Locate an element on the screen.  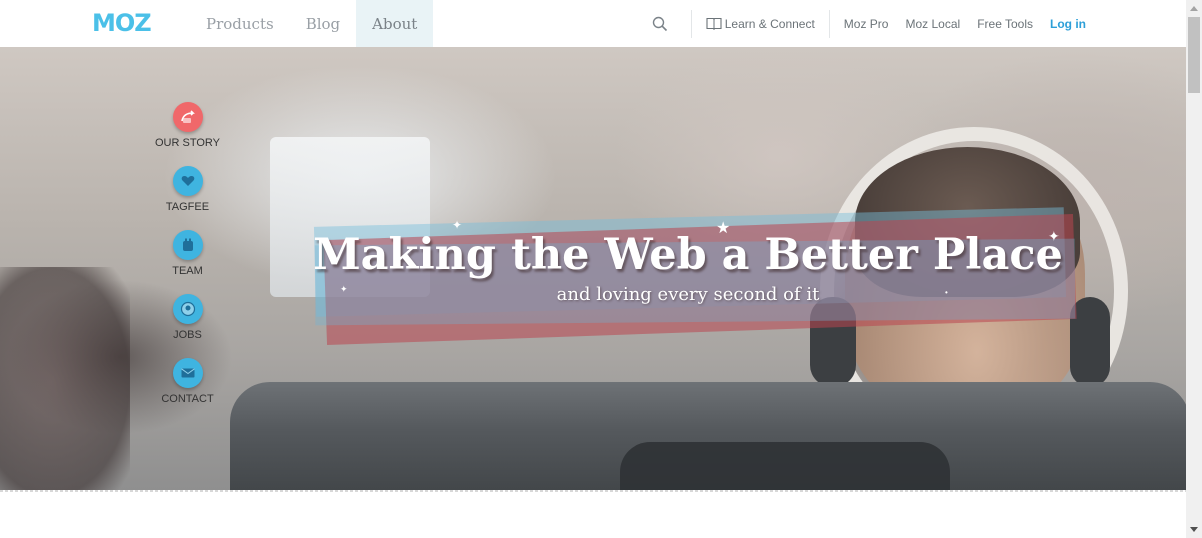
team-icon is located at coordinates (187, 245).